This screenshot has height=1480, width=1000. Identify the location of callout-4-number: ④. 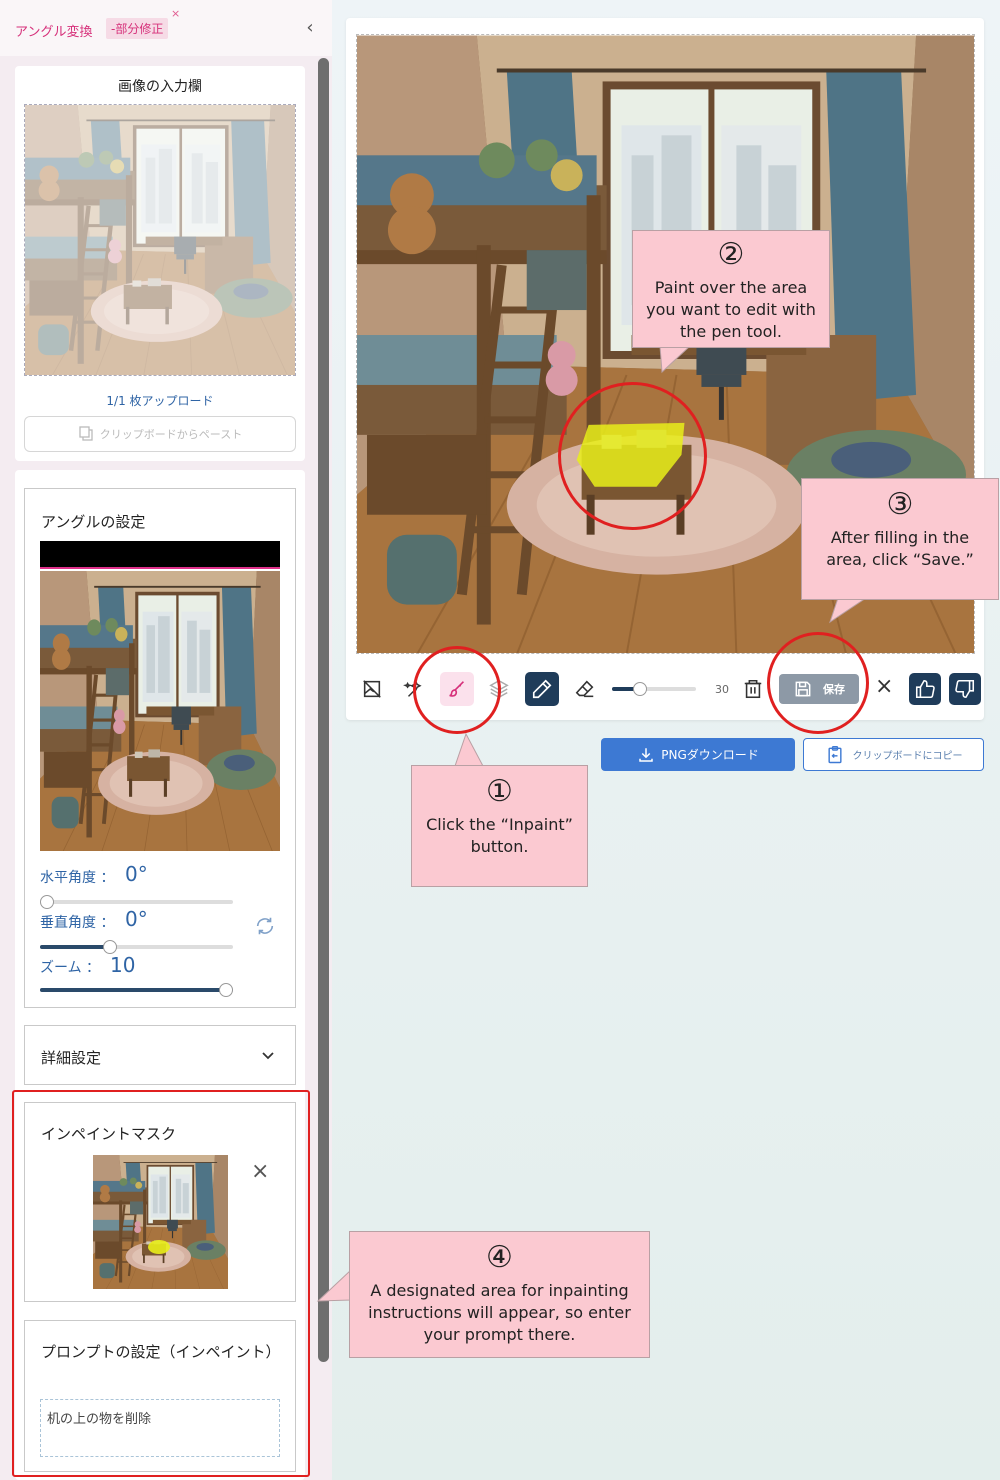
(499, 1257).